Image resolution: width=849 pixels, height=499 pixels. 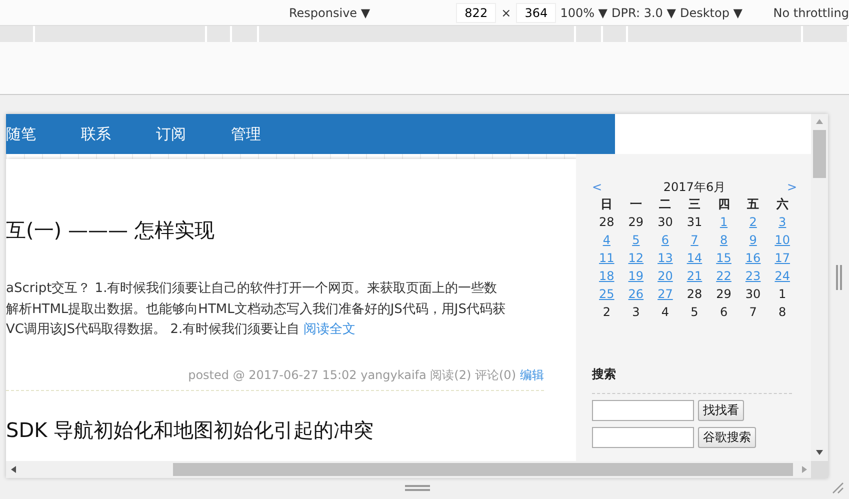 What do you see at coordinates (665, 276) in the screenshot?
I see `calendar-day-link: 20` at bounding box center [665, 276].